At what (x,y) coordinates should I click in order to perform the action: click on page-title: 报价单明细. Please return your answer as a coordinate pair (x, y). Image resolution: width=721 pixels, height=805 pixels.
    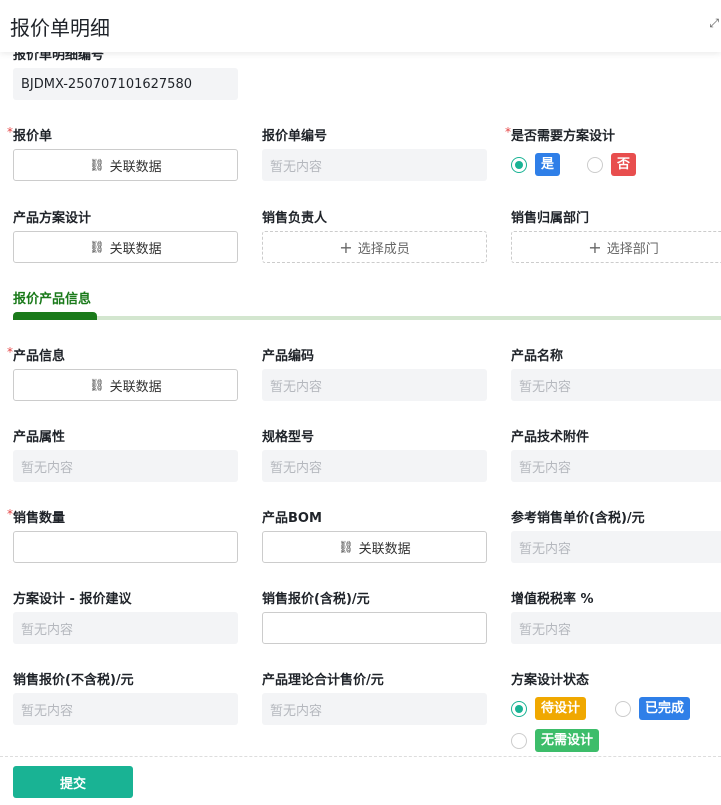
    Looking at the image, I should click on (60, 28).